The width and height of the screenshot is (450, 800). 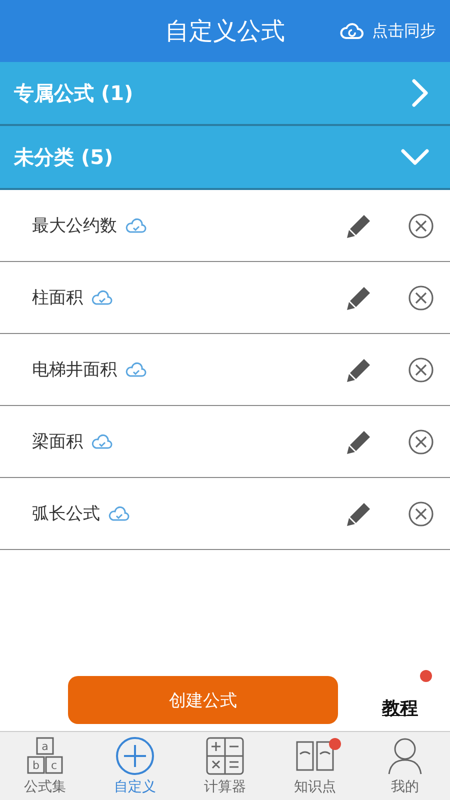 What do you see at coordinates (203, 700) in the screenshot?
I see `create-formula-button: 创建公式` at bounding box center [203, 700].